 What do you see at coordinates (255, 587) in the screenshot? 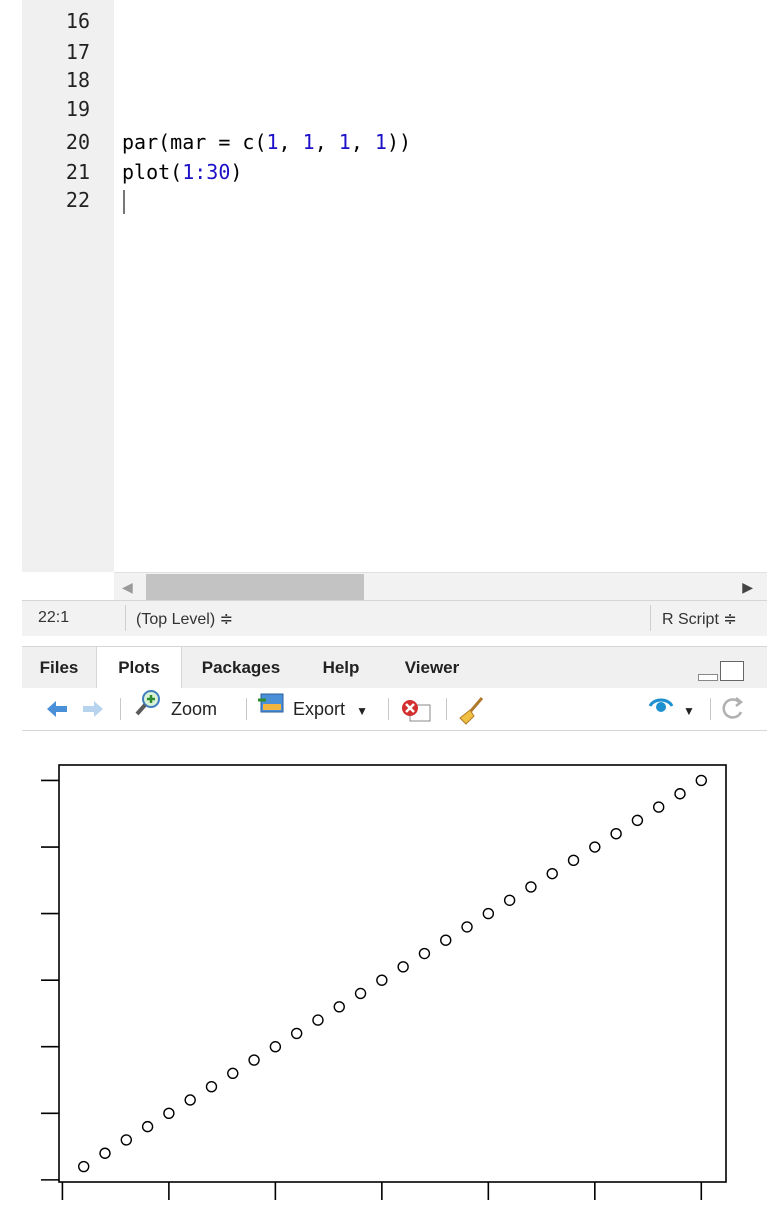
I see `scrollbar-thumb` at bounding box center [255, 587].